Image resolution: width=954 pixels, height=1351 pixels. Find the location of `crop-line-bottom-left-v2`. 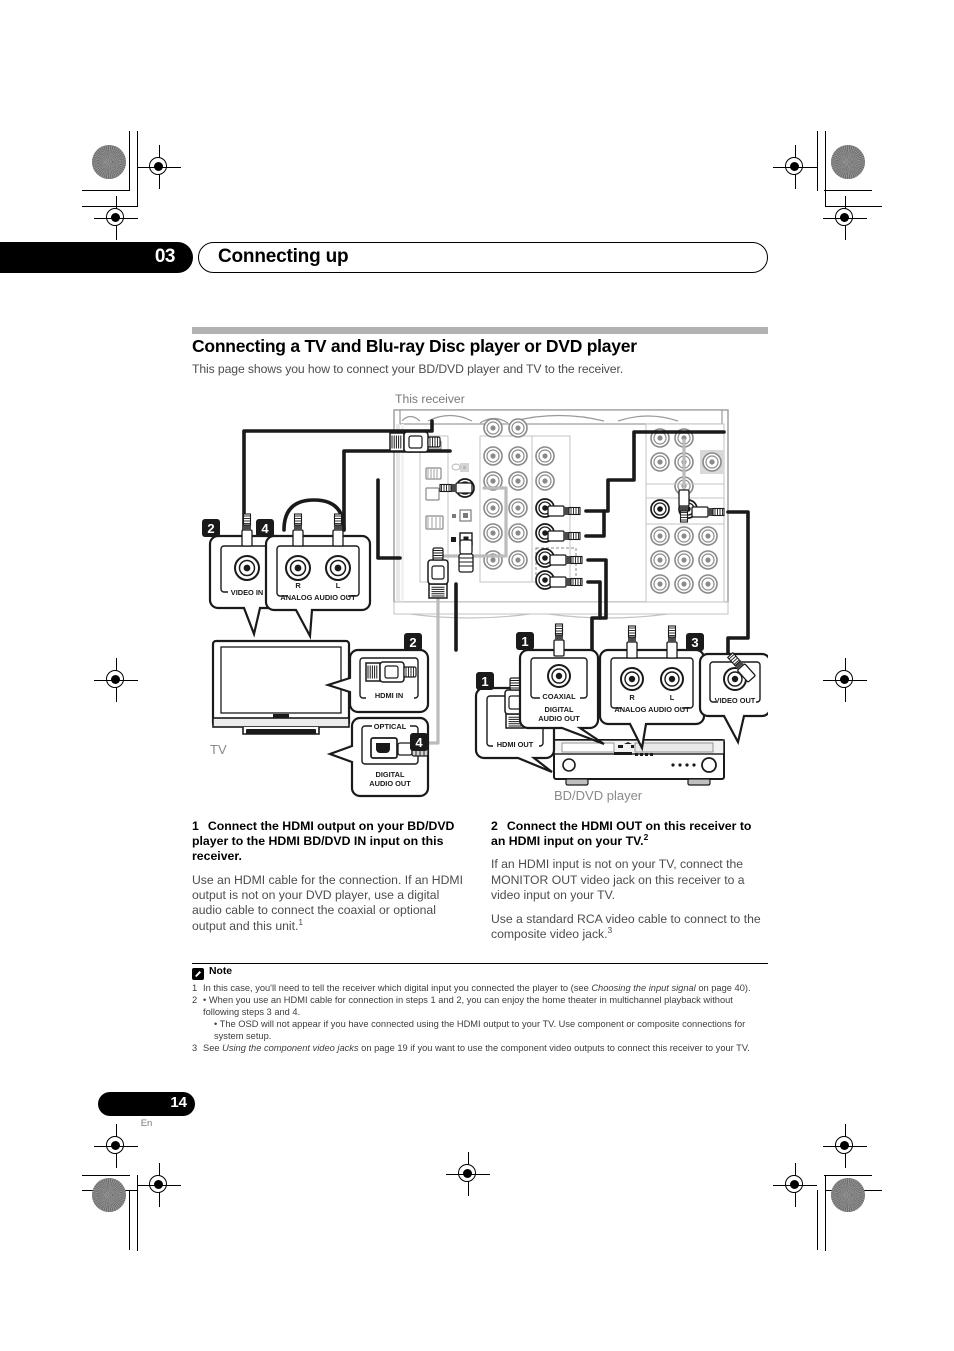

crop-line-bottom-left-v2 is located at coordinates (137, 1213).